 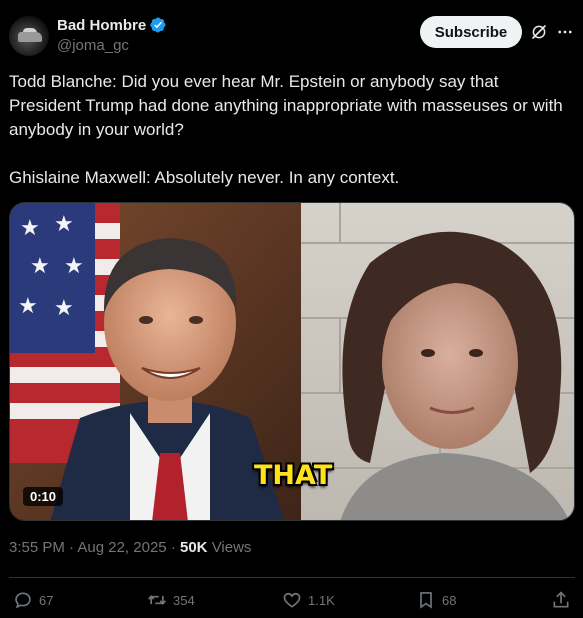 What do you see at coordinates (112, 35) in the screenshot?
I see `author-block: Bad Hombre @joma_gc` at bounding box center [112, 35].